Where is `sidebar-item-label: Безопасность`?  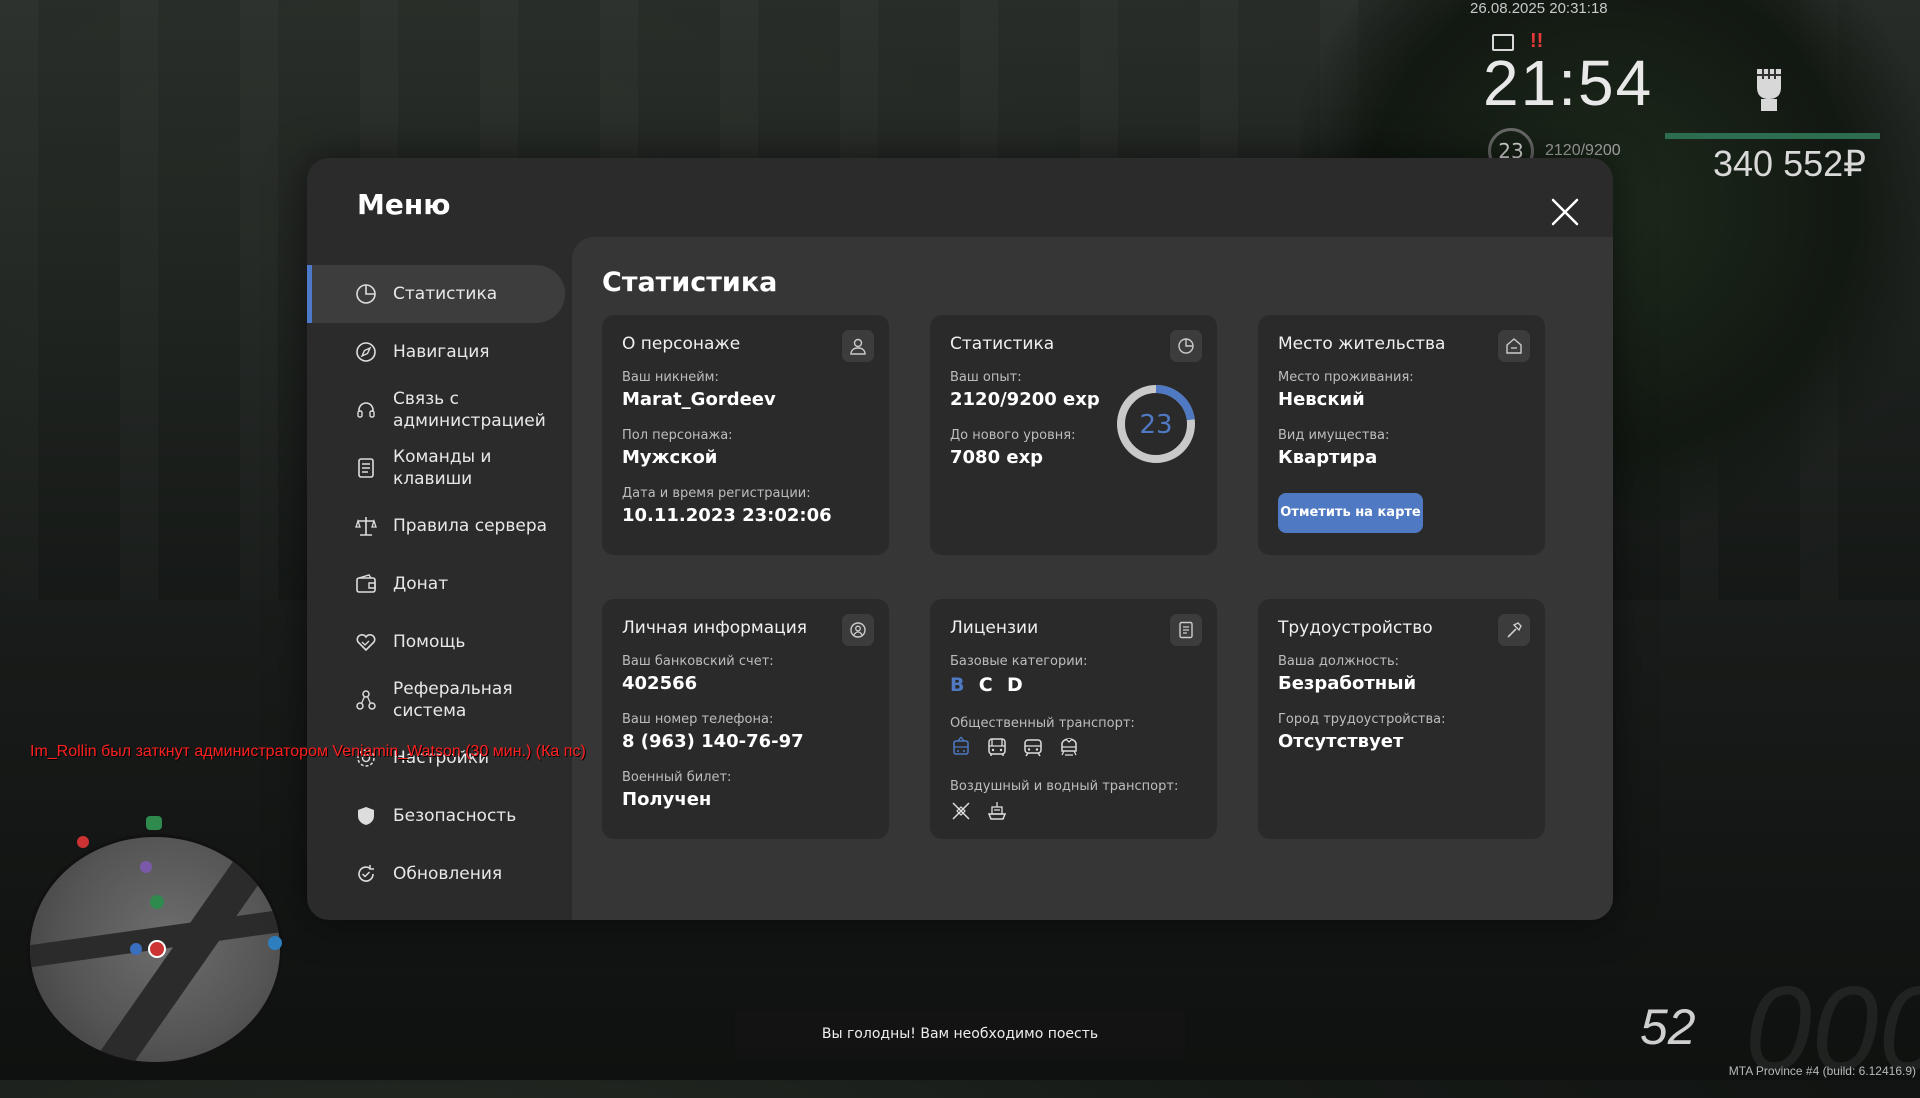 sidebar-item-label: Безопасность is located at coordinates (455, 816).